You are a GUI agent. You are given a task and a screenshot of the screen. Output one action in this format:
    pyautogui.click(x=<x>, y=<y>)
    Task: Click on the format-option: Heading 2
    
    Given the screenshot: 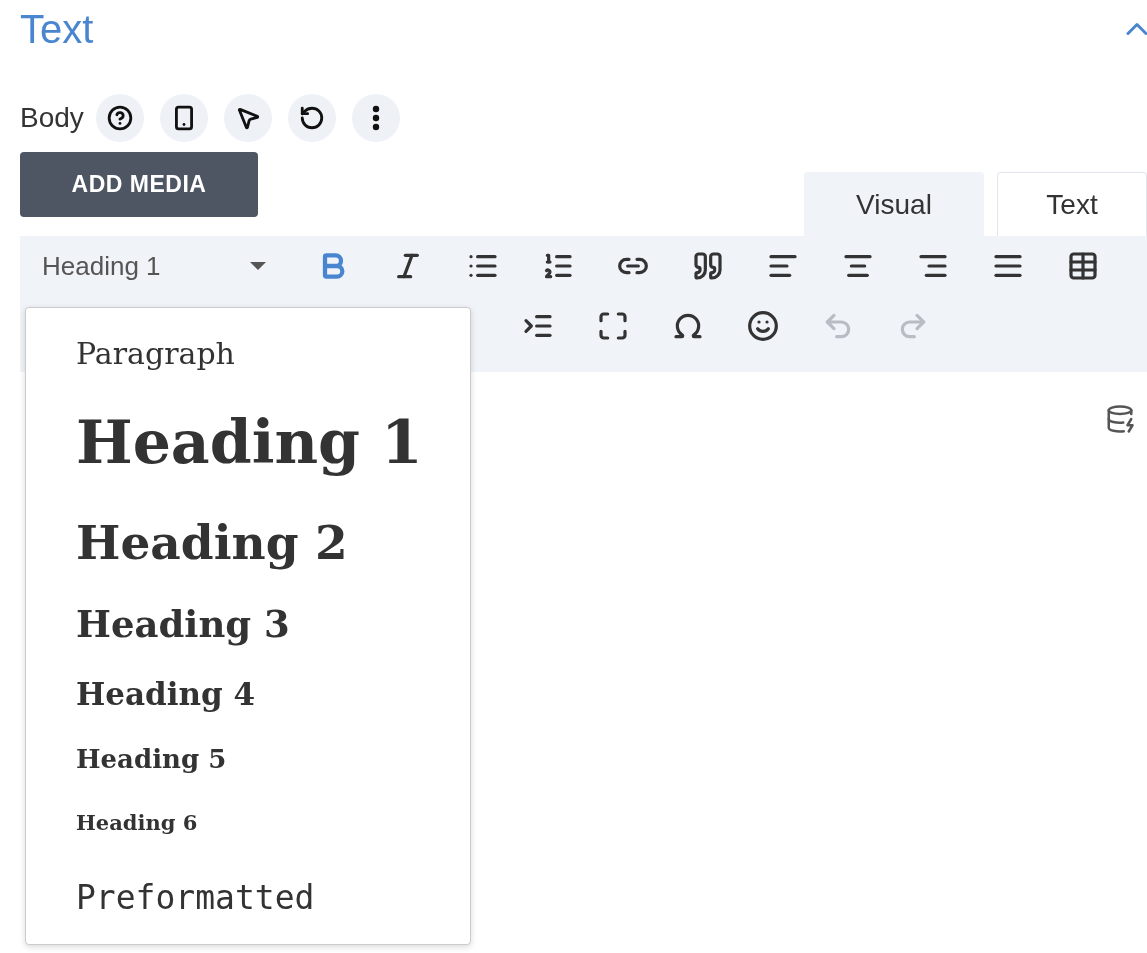 What is the action you would take?
    pyautogui.click(x=248, y=542)
    